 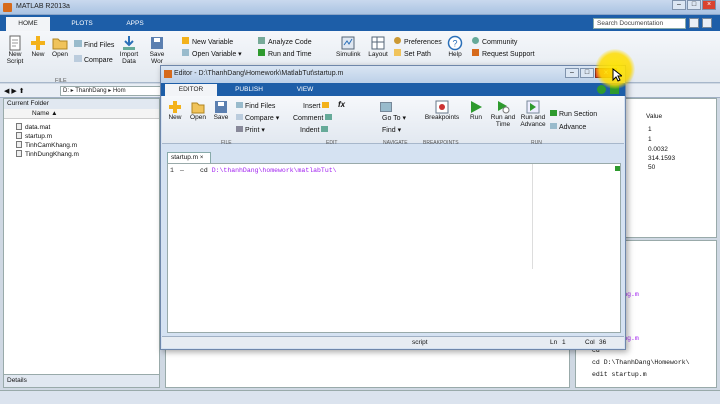 I want to click on code-keyword: cd, so click(x=204, y=170).